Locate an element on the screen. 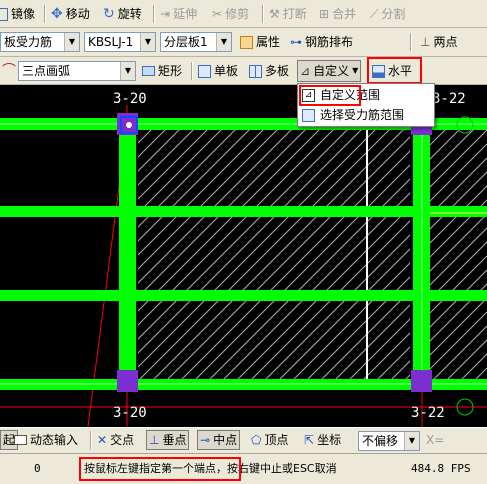  properties-button: 属性 is located at coordinates (260, 42).